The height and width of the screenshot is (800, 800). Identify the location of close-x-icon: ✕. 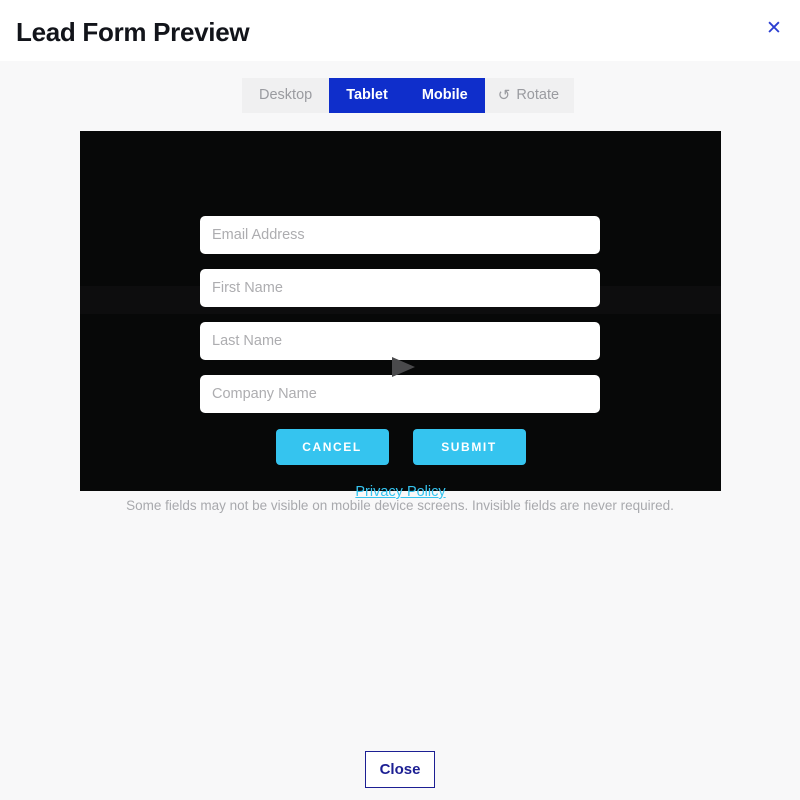
(774, 28).